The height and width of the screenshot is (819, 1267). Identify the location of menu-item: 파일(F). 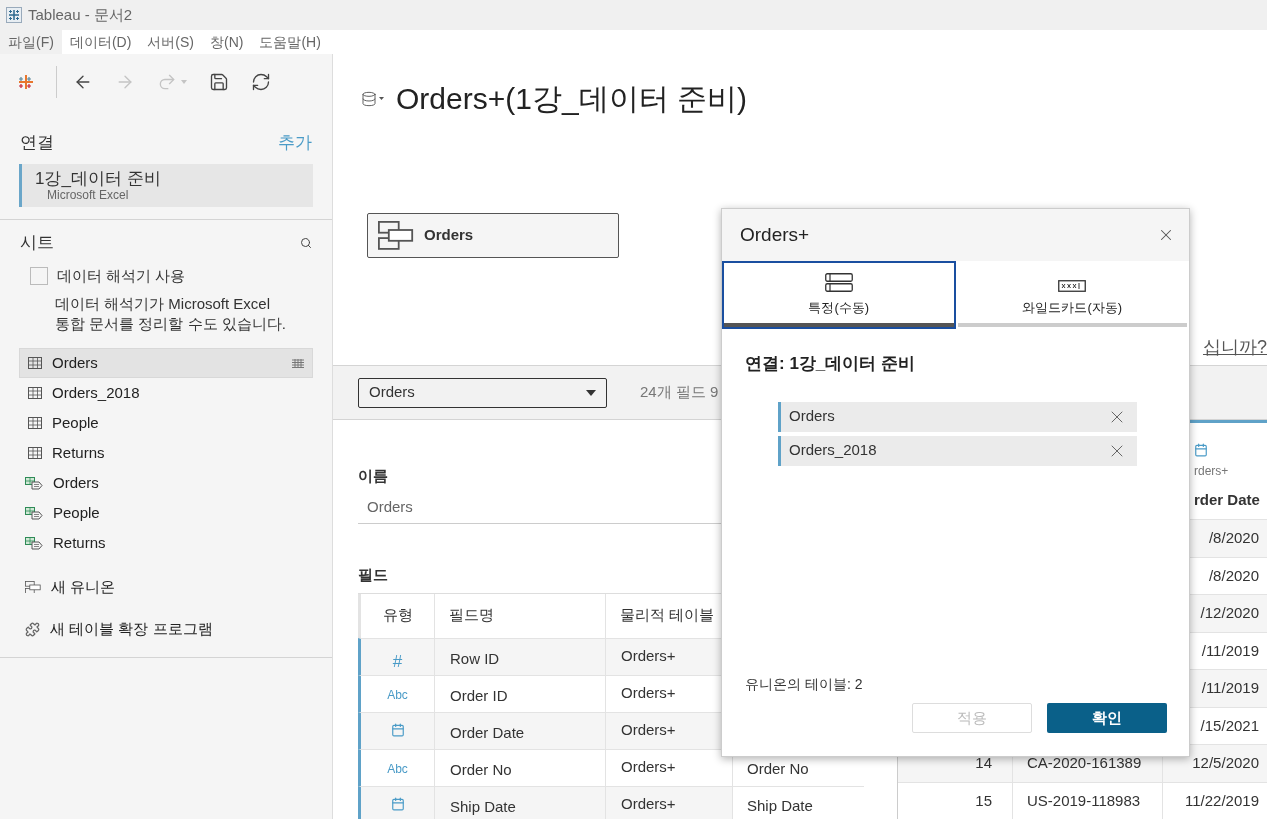
(31, 42).